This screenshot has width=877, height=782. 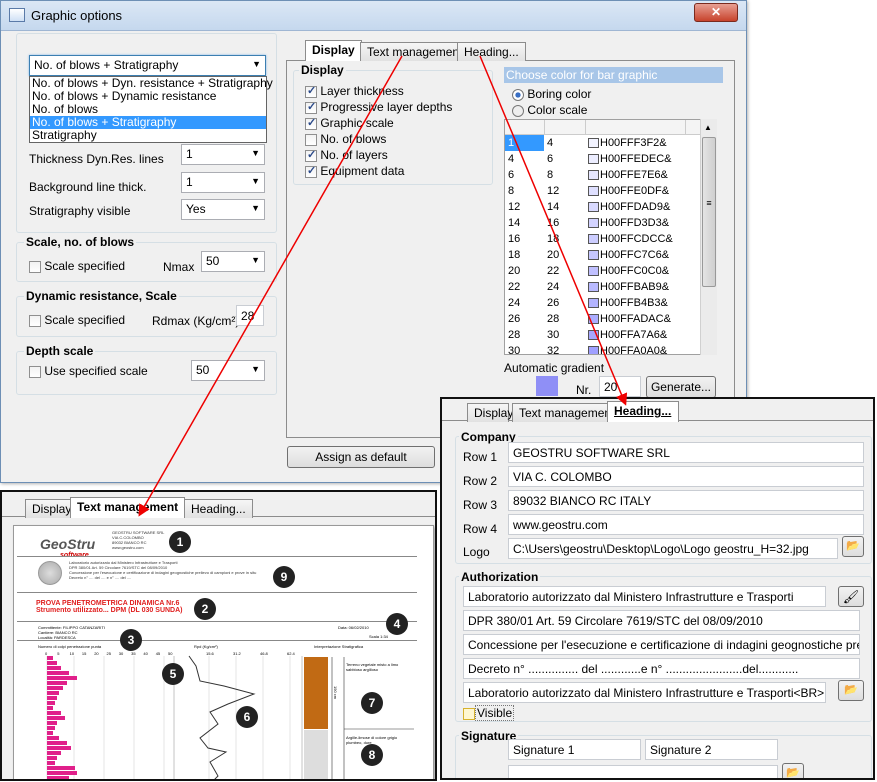 What do you see at coordinates (686, 476) in the screenshot?
I see `company-row-input: VIA C. COLOMBO` at bounding box center [686, 476].